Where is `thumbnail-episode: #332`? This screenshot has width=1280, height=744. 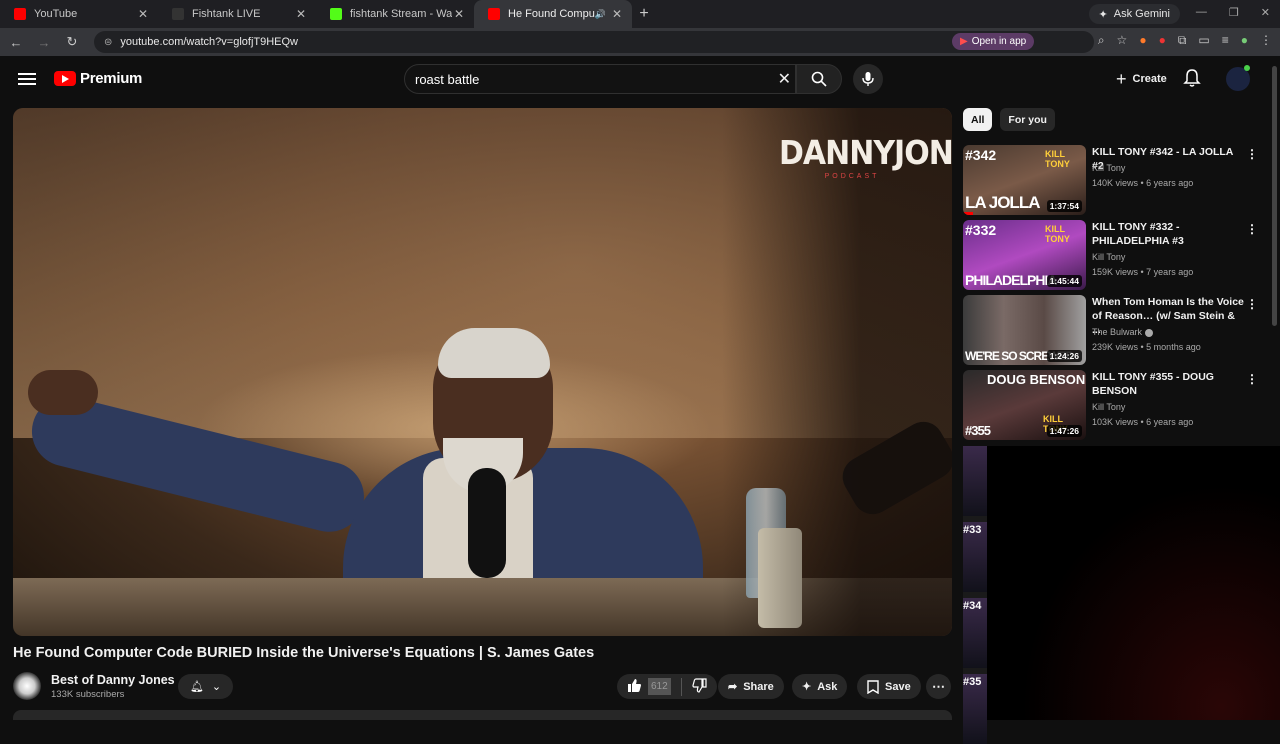
thumbnail-episode: #332 is located at coordinates (981, 230).